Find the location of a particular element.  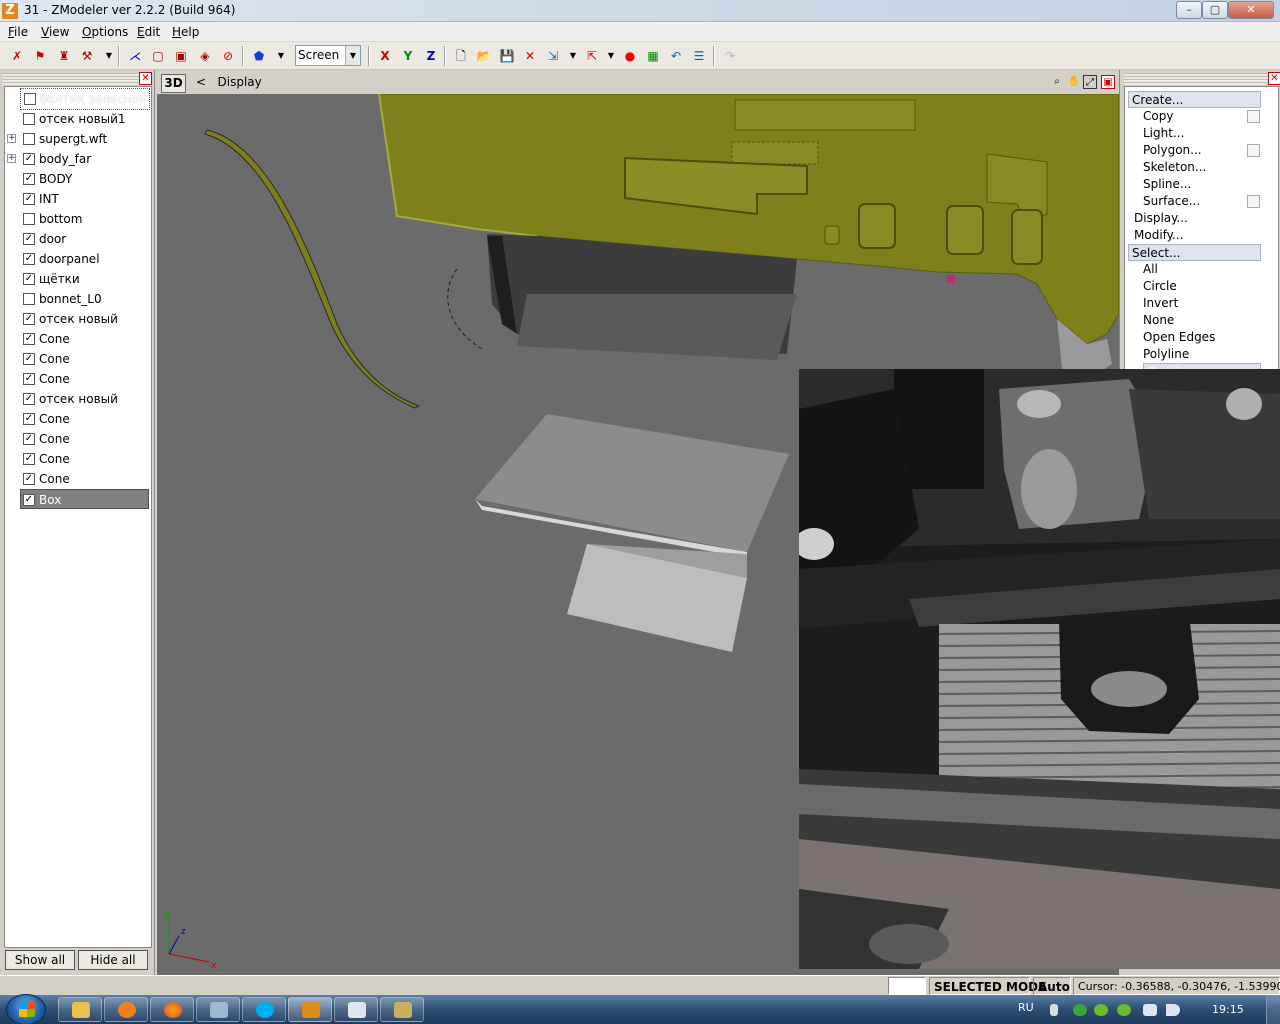

record-icon: ● is located at coordinates (630, 56).